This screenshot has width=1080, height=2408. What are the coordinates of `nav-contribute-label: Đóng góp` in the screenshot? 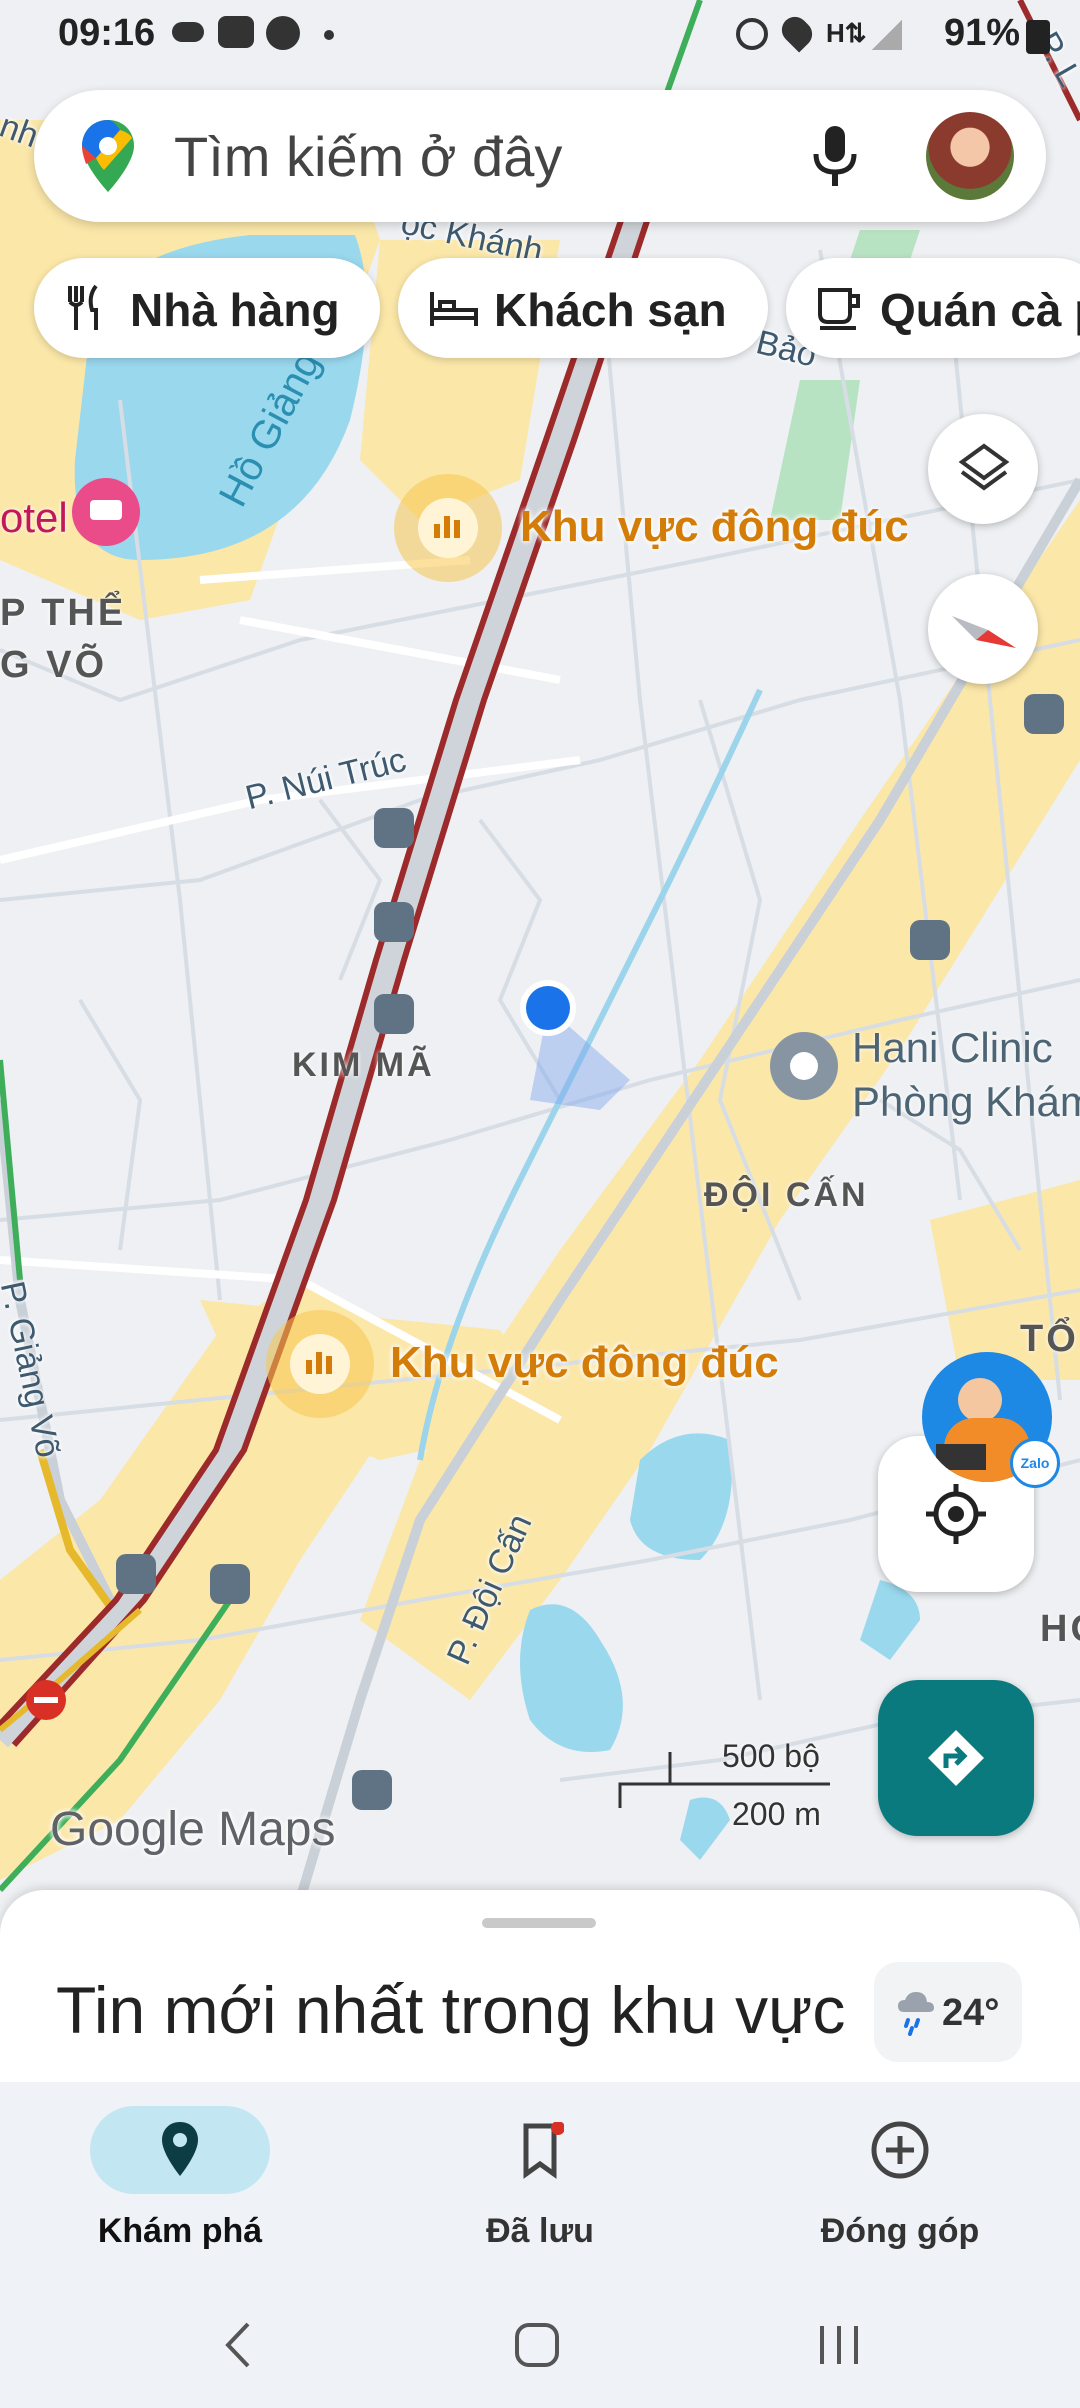 It's located at (900, 2231).